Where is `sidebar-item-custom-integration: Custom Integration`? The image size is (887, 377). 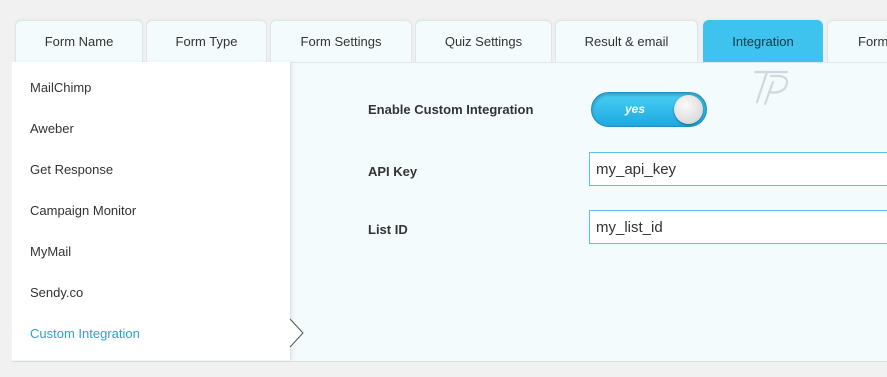
sidebar-item-custom-integration: Custom Integration is located at coordinates (85, 333).